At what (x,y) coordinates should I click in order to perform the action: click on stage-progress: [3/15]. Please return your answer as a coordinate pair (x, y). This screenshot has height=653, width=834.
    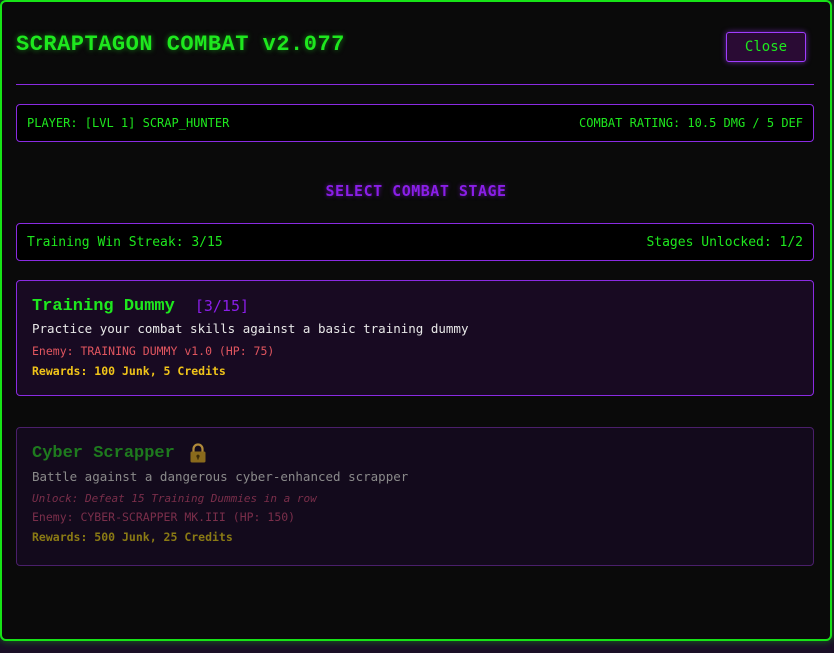
    Looking at the image, I should click on (222, 306).